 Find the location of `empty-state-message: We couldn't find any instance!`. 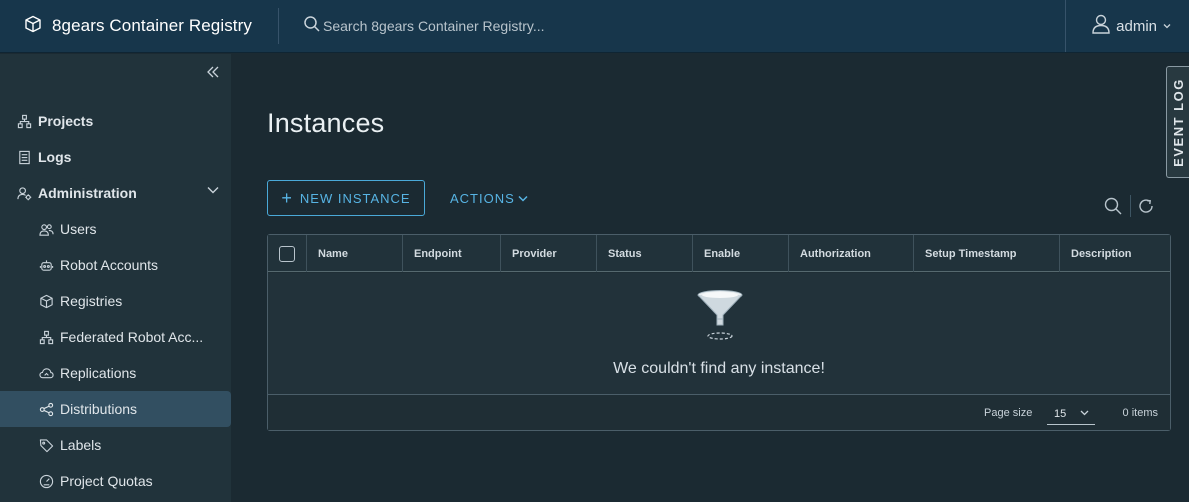

empty-state-message: We couldn't find any instance! is located at coordinates (719, 368).